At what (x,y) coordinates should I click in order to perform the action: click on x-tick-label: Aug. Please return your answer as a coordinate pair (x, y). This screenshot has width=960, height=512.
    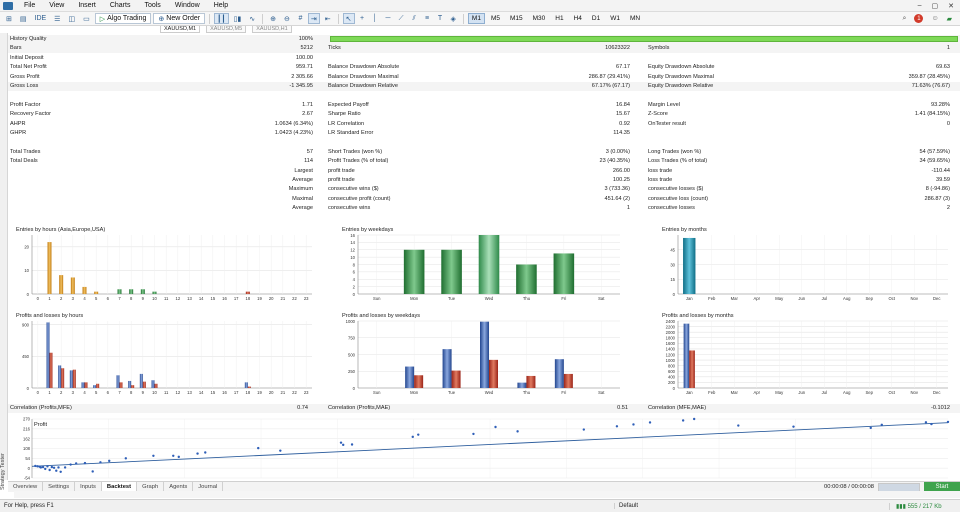
    Looking at the image, I should click on (847, 392).